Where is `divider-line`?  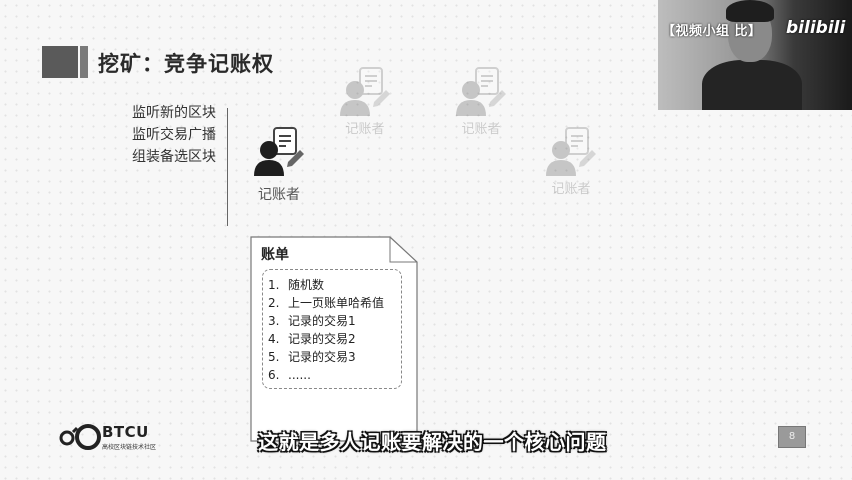
divider-line is located at coordinates (227, 167).